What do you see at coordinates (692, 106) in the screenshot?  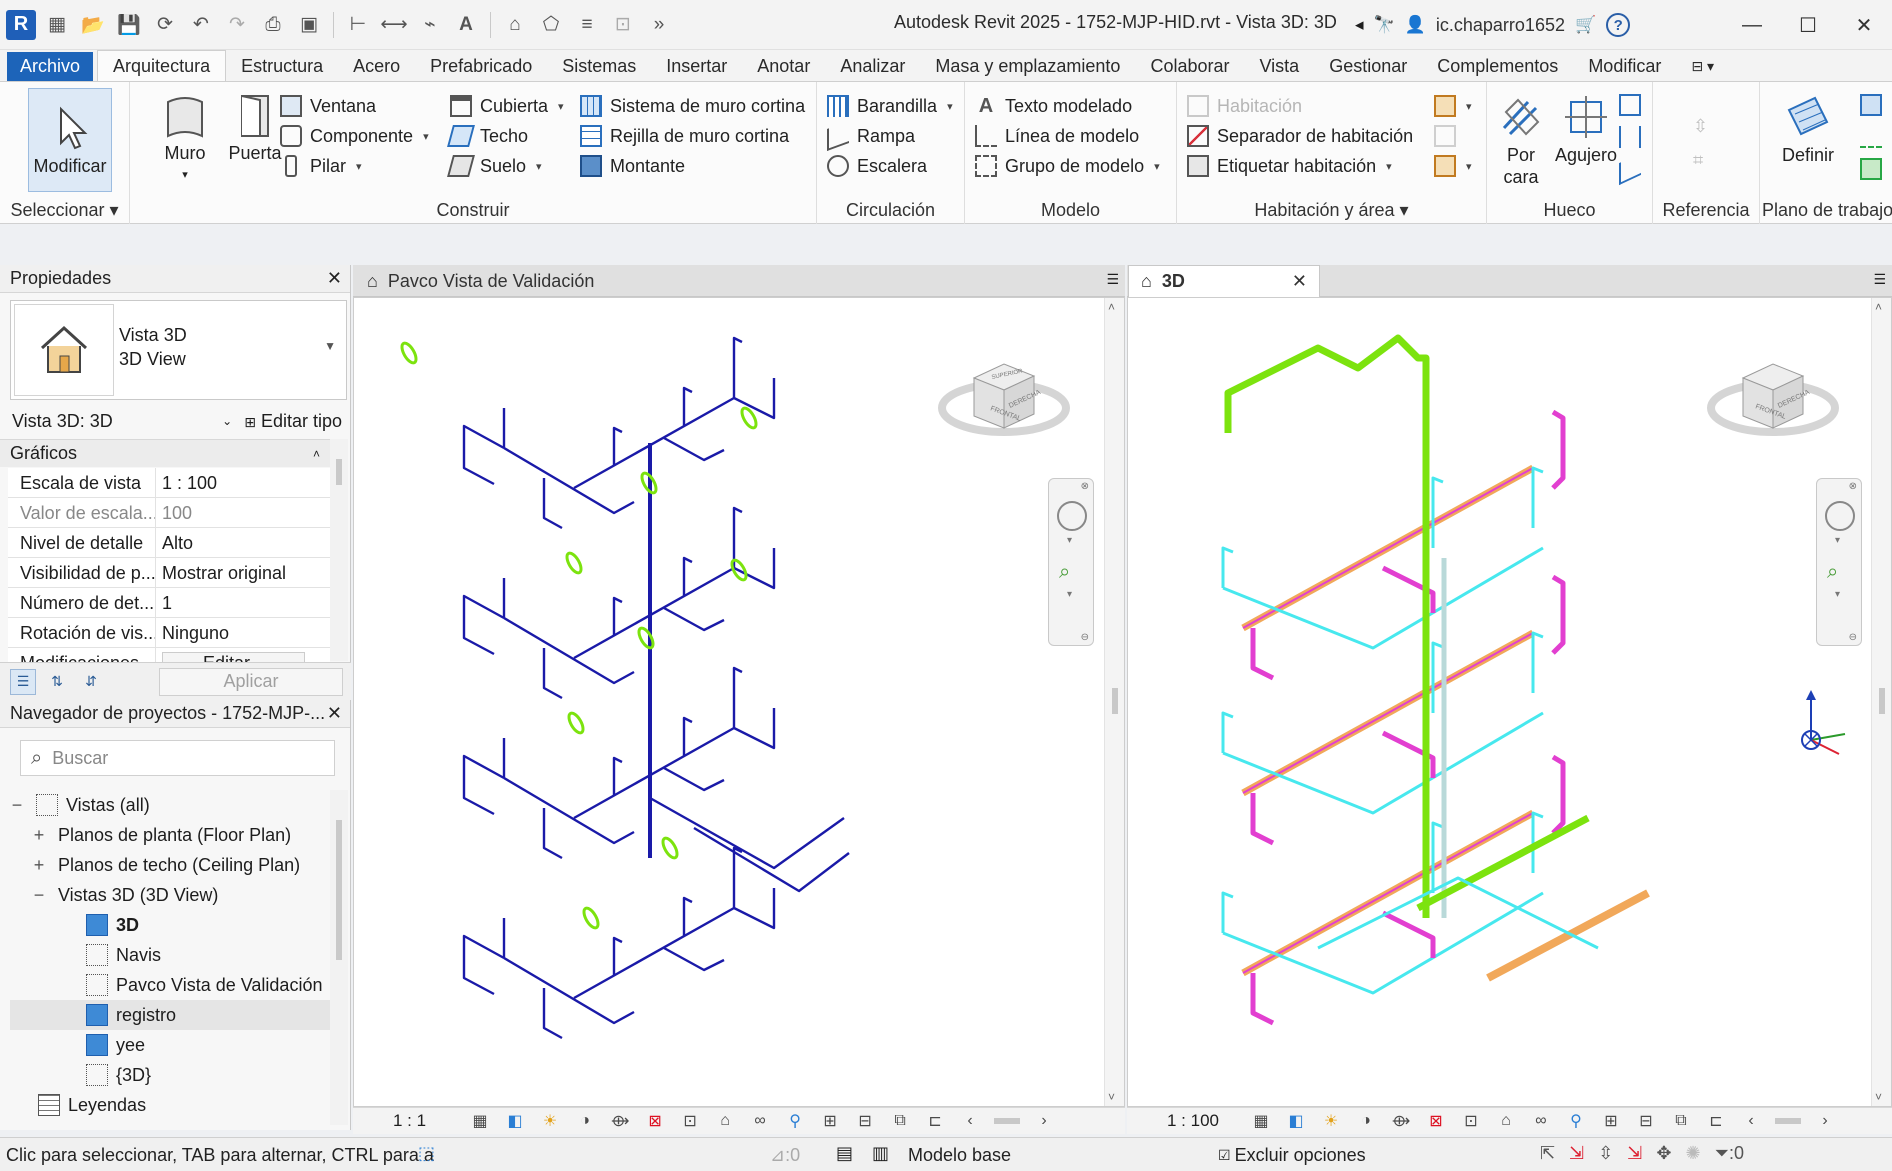 I see `curtain-system-button: Sistema de muro cortina` at bounding box center [692, 106].